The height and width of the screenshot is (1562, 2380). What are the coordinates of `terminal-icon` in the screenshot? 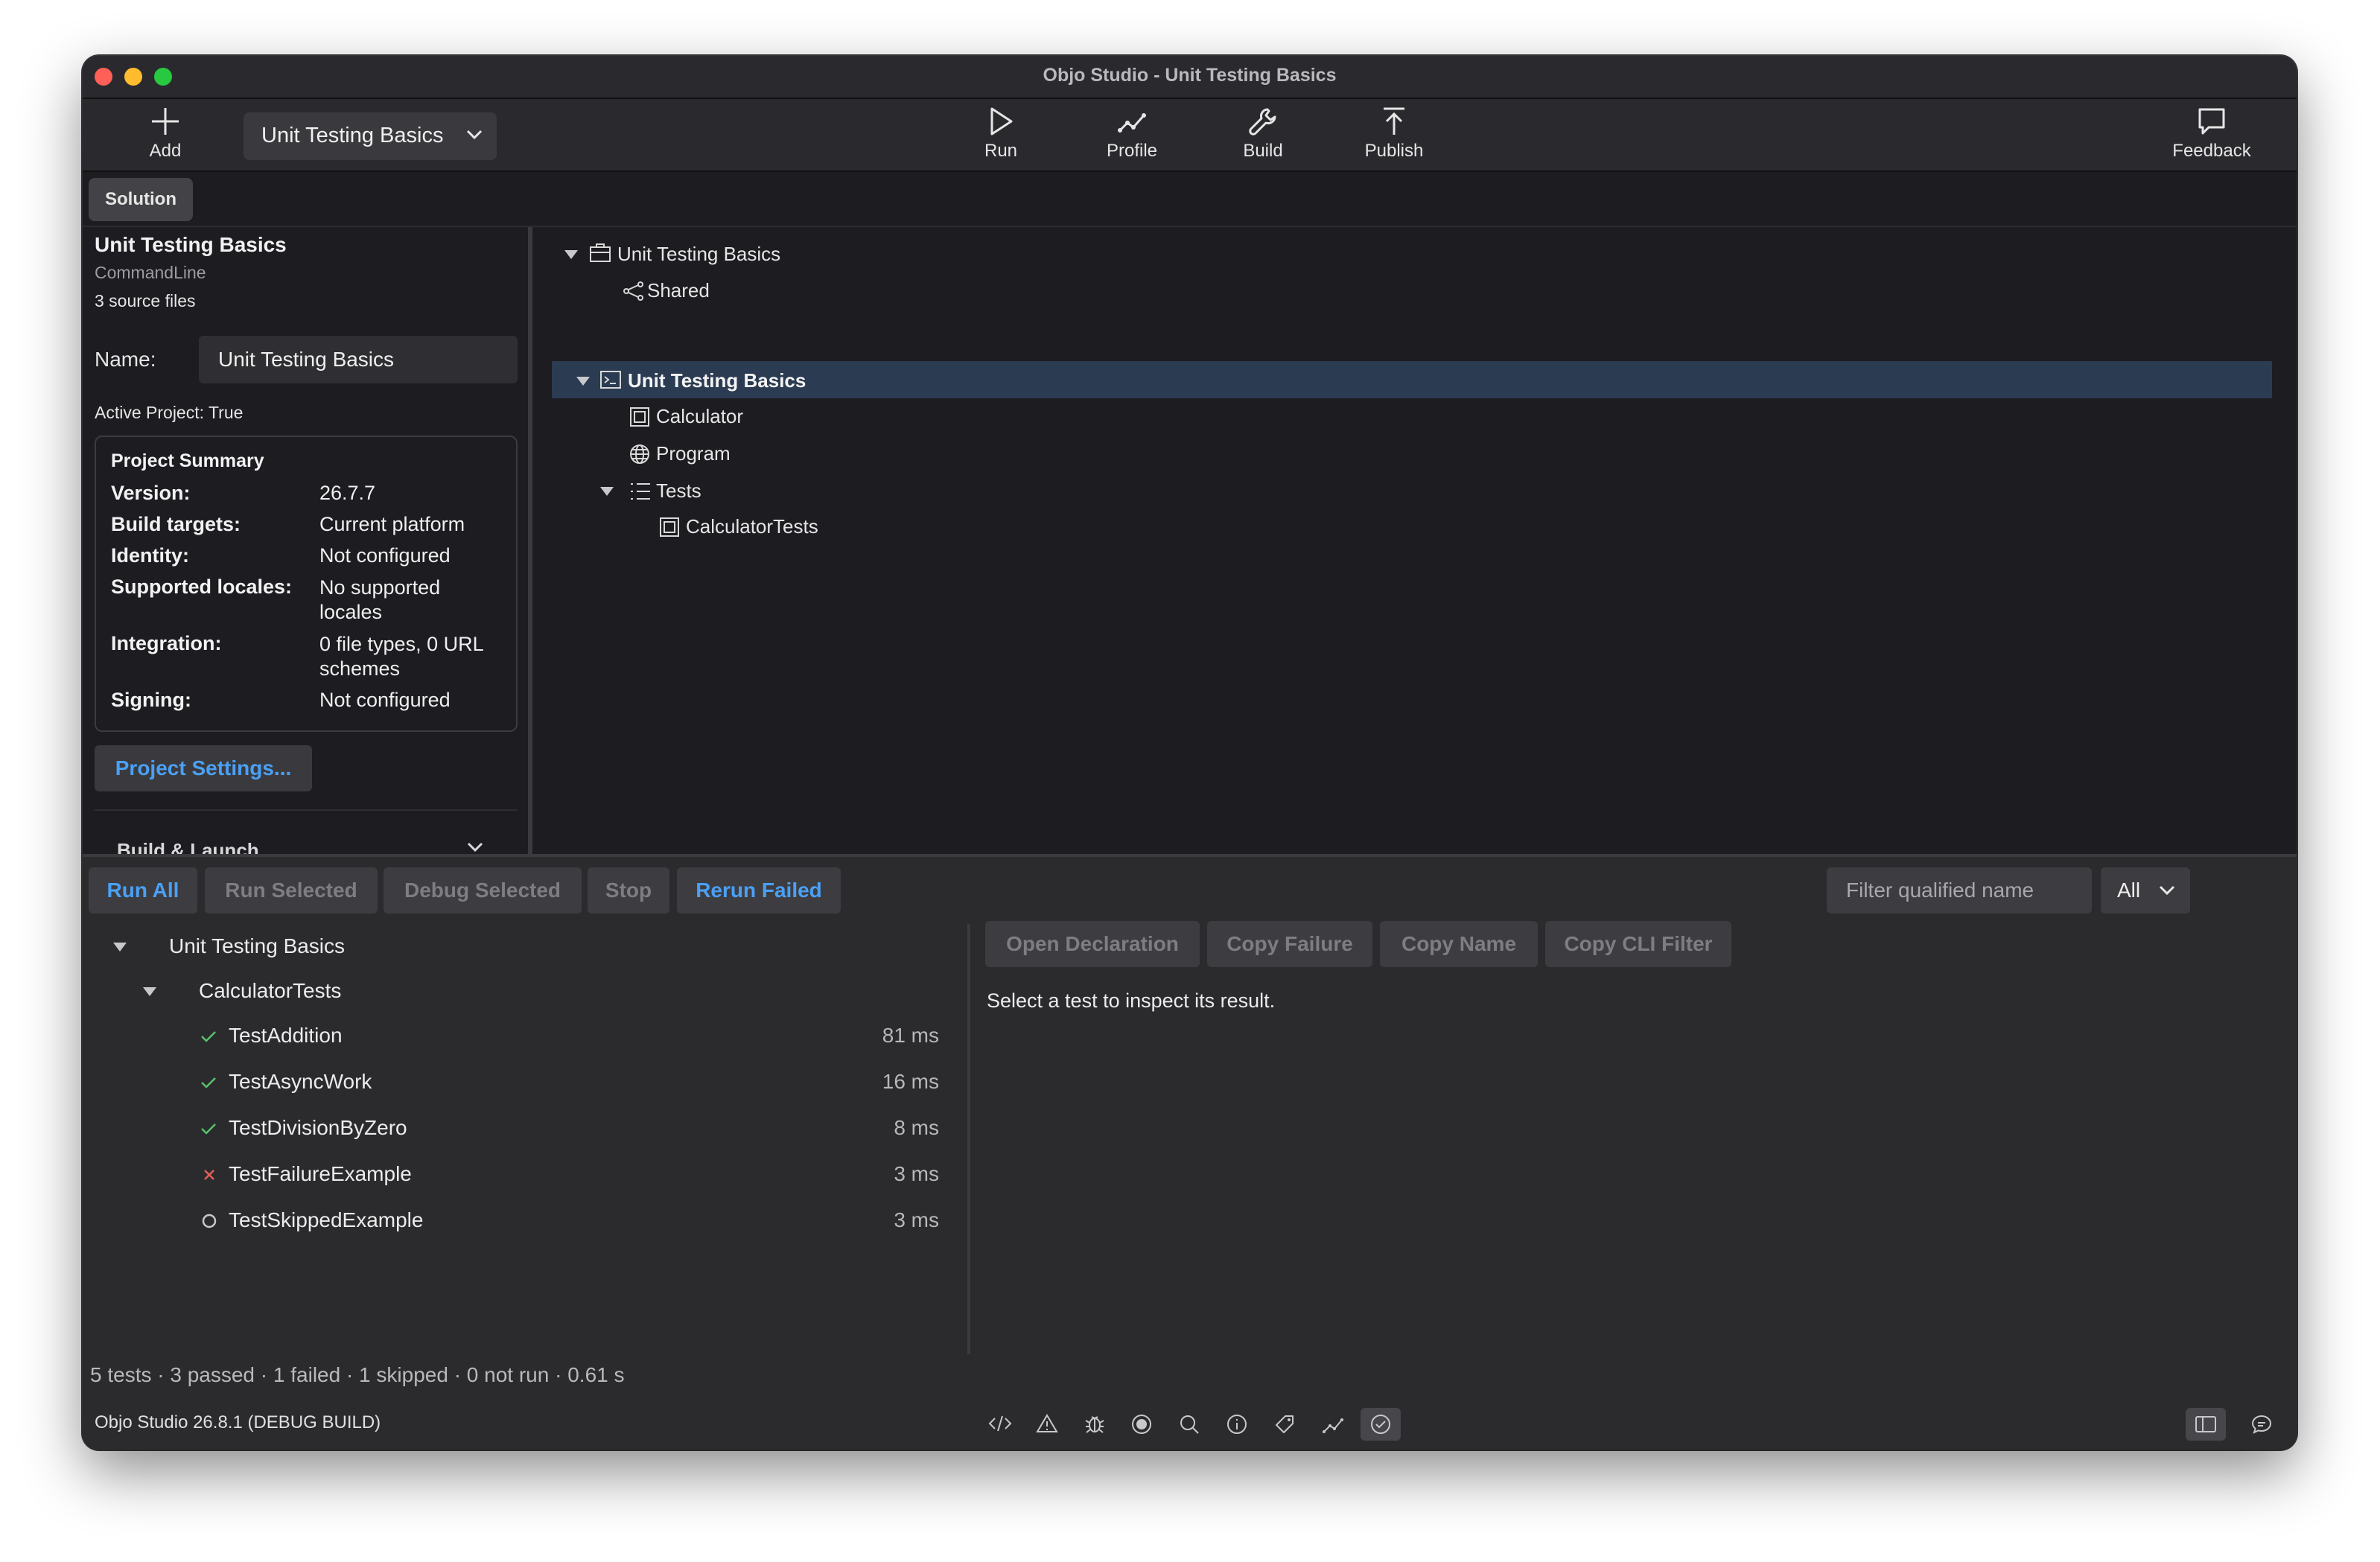 It's located at (610, 380).